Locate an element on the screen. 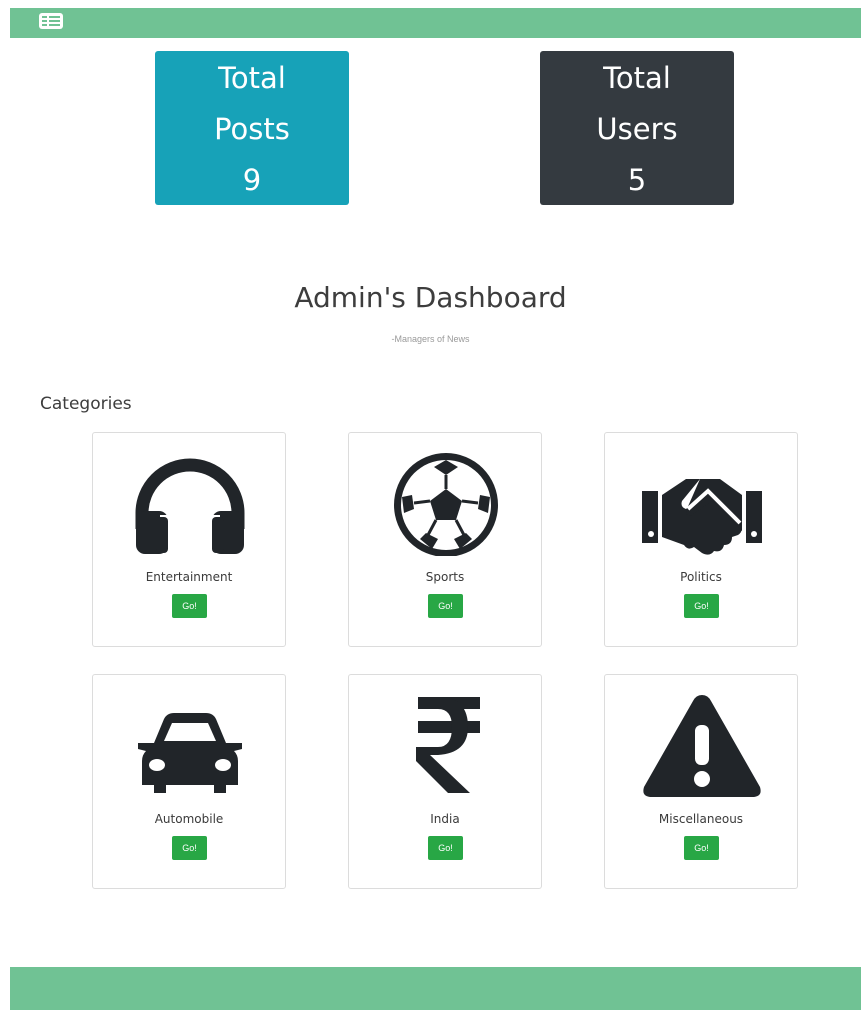 Image resolution: width=861 pixels, height=1010 pixels. go-button-sports: Go! is located at coordinates (445, 606).